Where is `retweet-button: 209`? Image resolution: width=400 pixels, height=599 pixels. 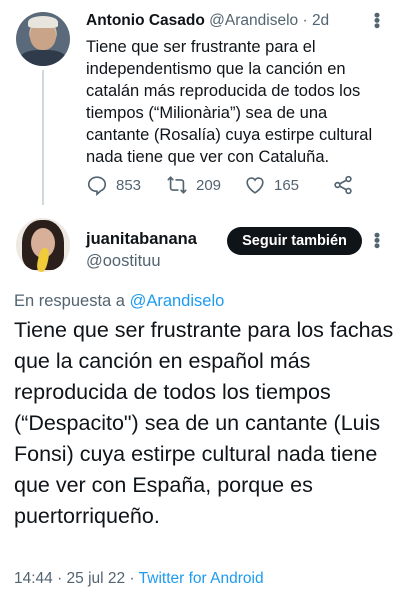 retweet-button: 209 is located at coordinates (193, 185).